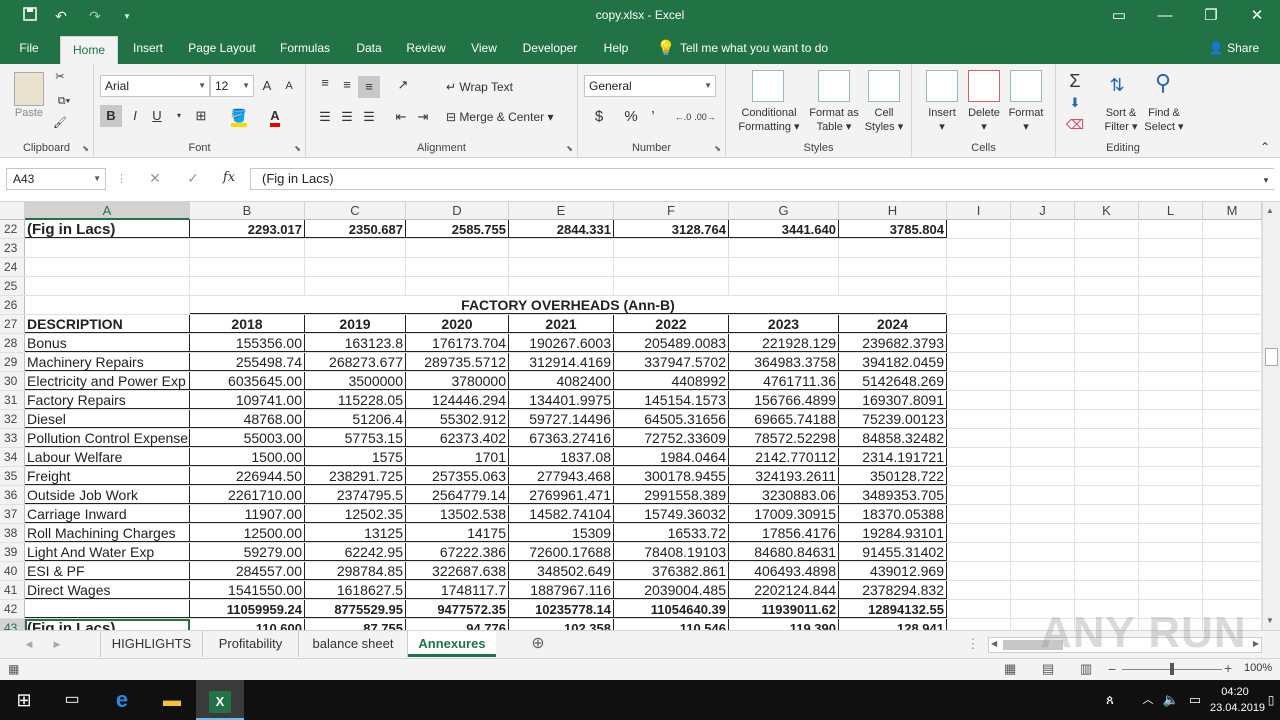  What do you see at coordinates (784, 609) in the screenshot?
I see `cell: 11939011.62` at bounding box center [784, 609].